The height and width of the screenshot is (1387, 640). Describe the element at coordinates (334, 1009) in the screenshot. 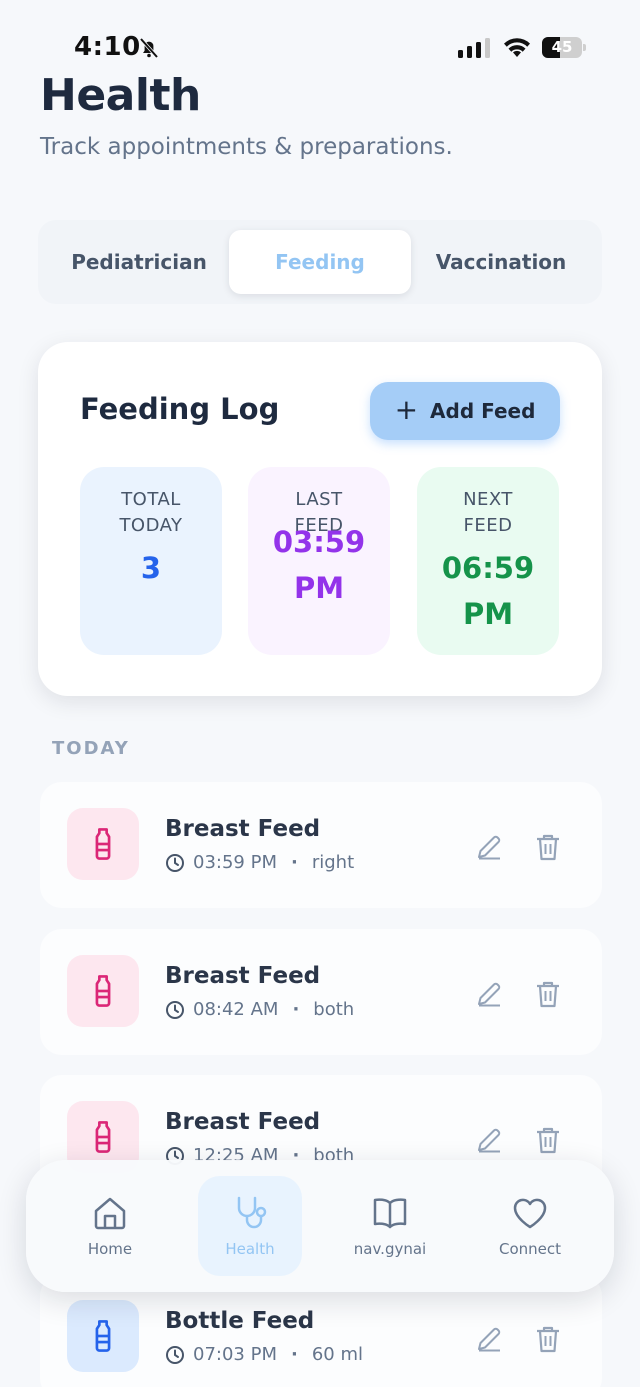

I see `entry-detail: both` at that location.